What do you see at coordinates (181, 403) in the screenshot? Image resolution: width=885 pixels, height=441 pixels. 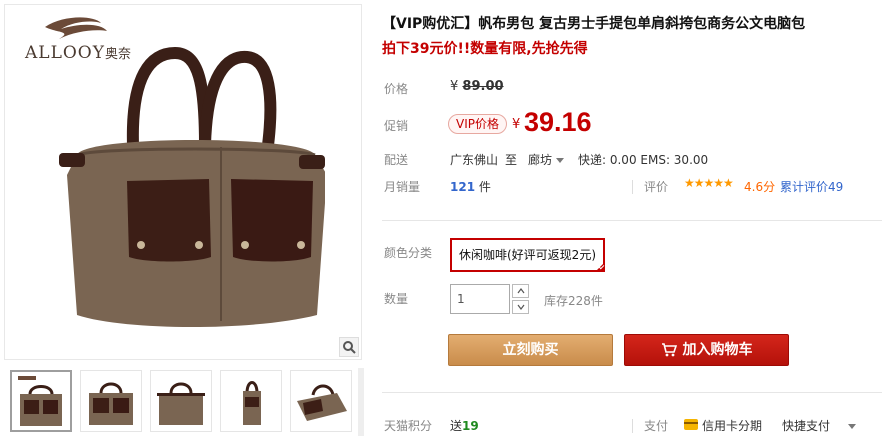 I see `bag-back-icon` at bounding box center [181, 403].